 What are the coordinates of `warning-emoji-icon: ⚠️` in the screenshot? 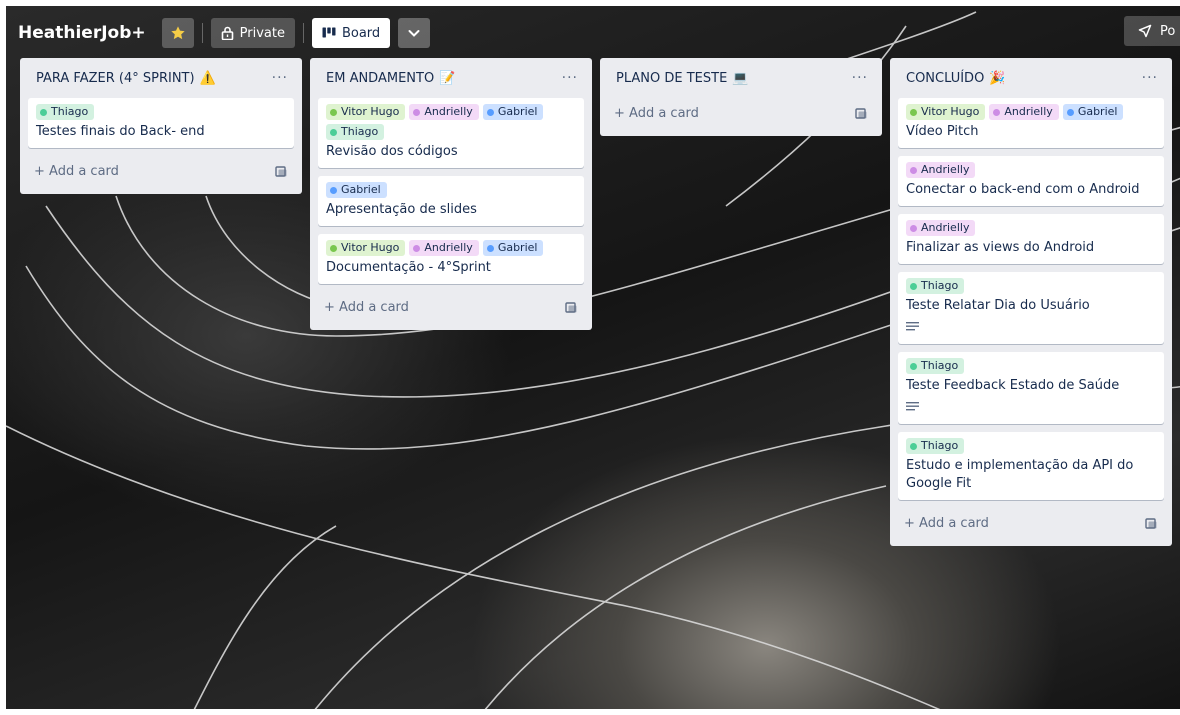 It's located at (207, 78).